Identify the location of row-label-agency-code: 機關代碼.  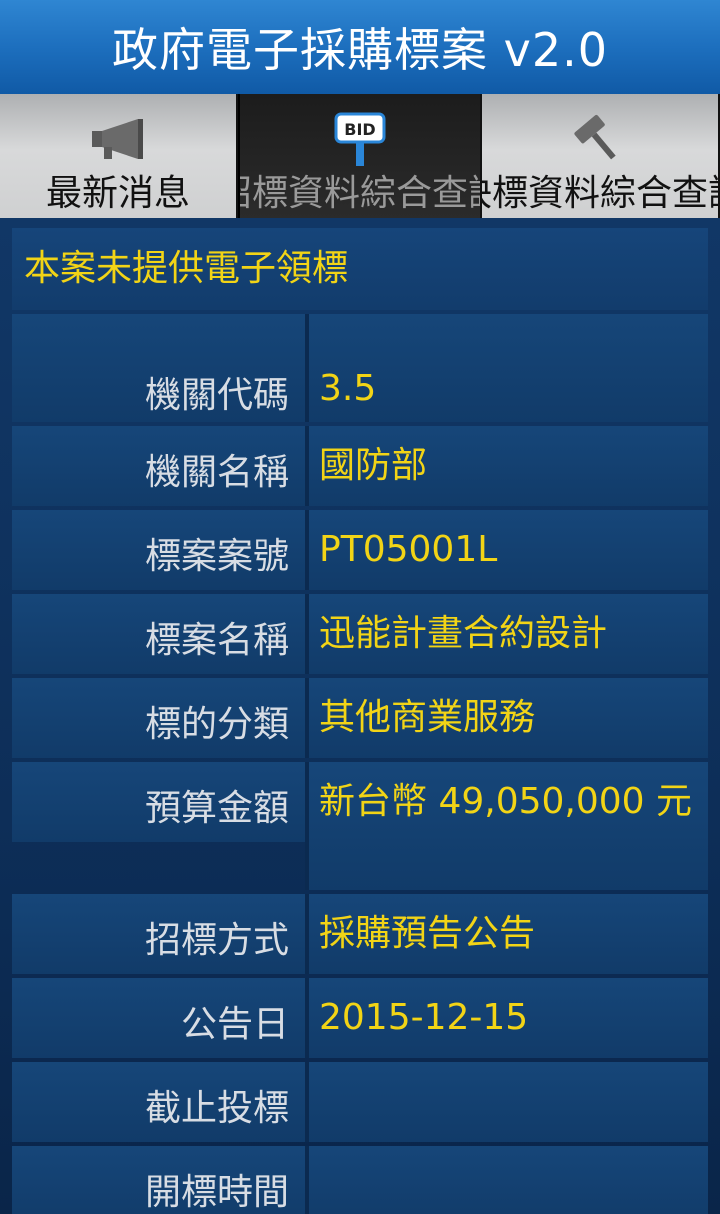
(158, 368).